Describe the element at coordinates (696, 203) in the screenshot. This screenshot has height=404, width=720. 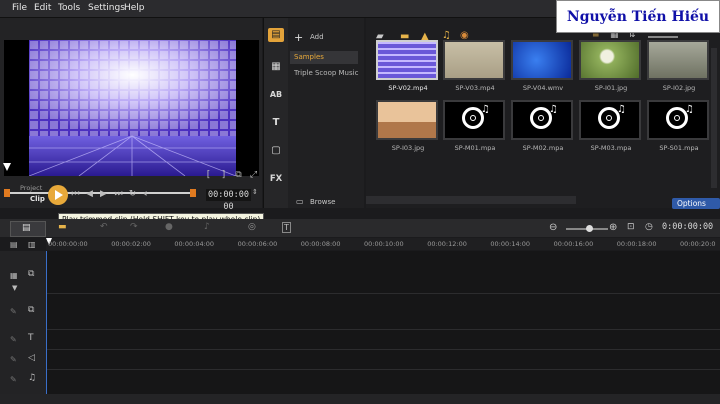
I see `options-button: Options` at that location.